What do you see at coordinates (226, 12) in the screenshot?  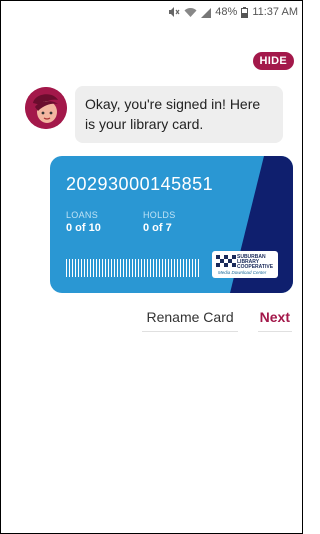 I see `battery-percent: 48%` at bounding box center [226, 12].